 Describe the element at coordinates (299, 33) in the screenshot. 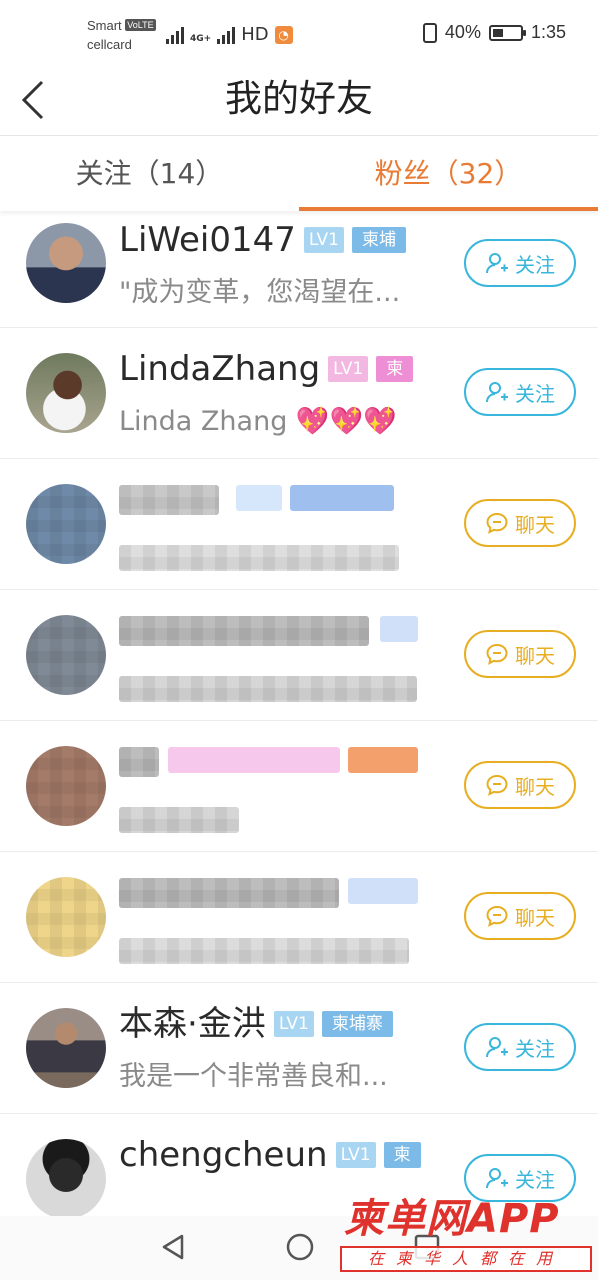

I see `status-bar: Smart VoLTE cellcard 4G+ HD ◔ 40% 1:35` at that location.